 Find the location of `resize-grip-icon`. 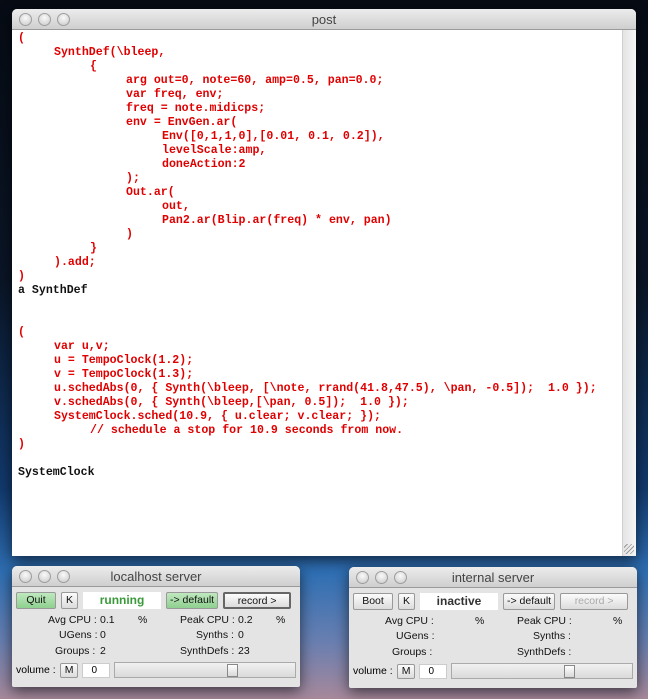

resize-grip-icon is located at coordinates (629, 549).